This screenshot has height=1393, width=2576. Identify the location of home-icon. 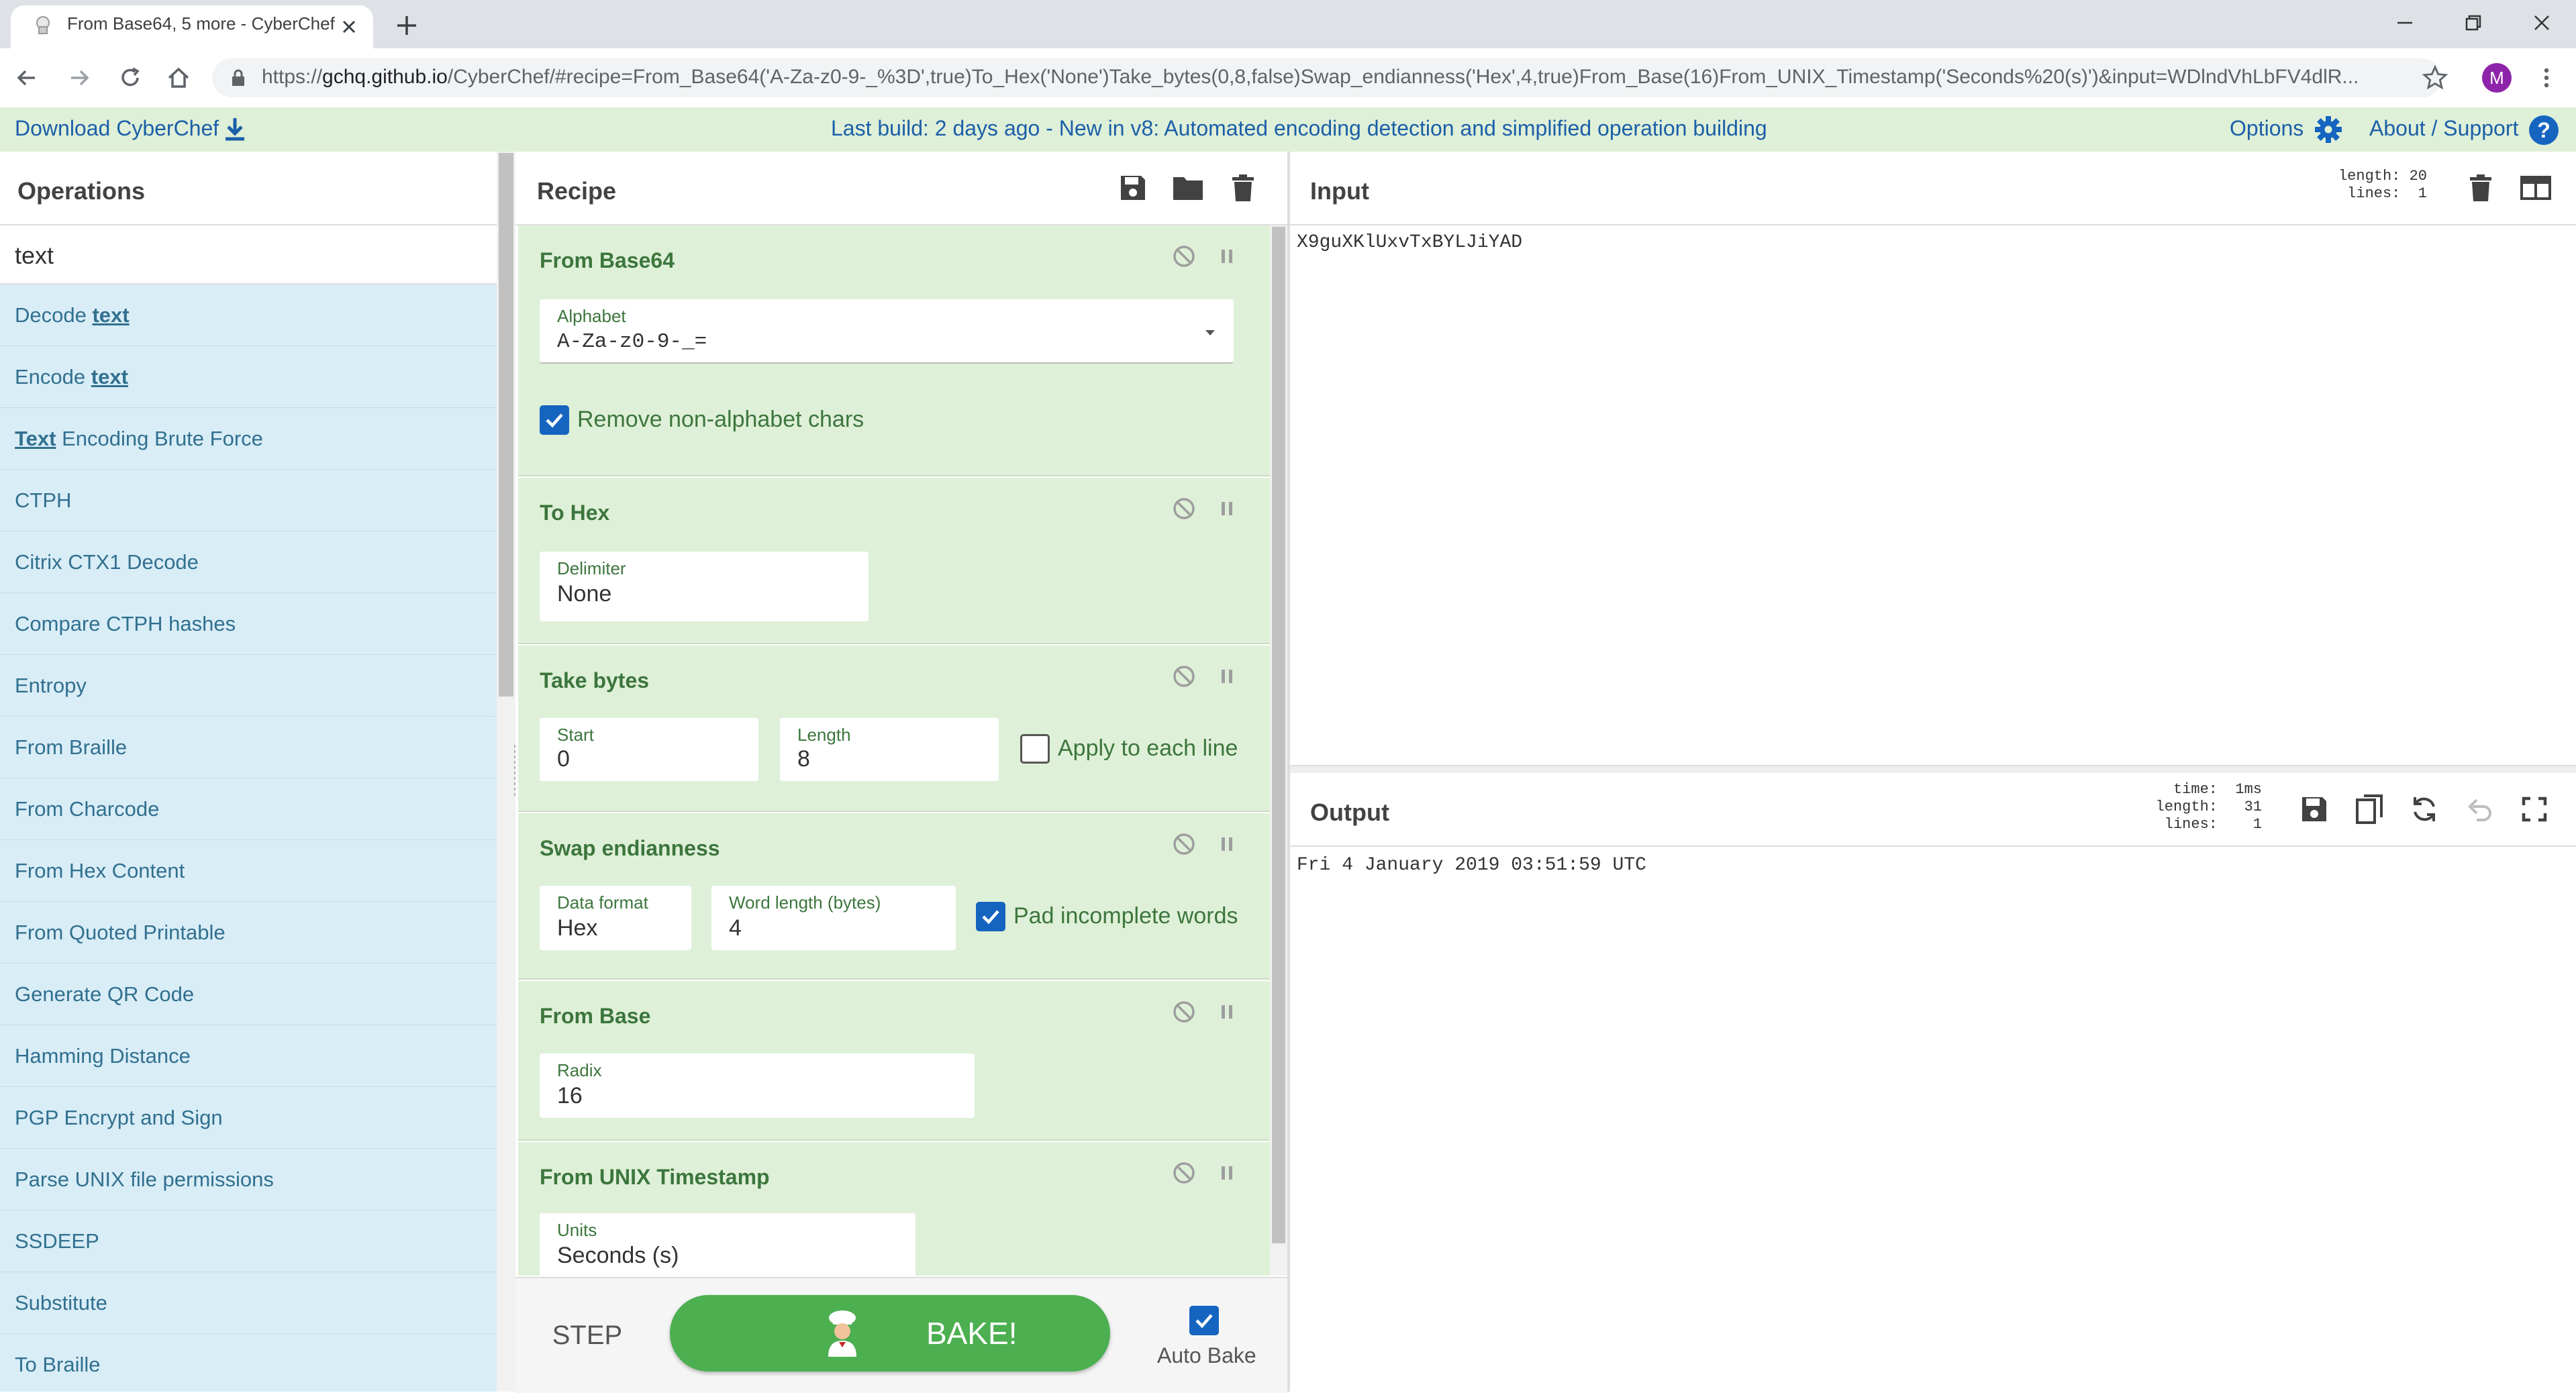
(178, 78).